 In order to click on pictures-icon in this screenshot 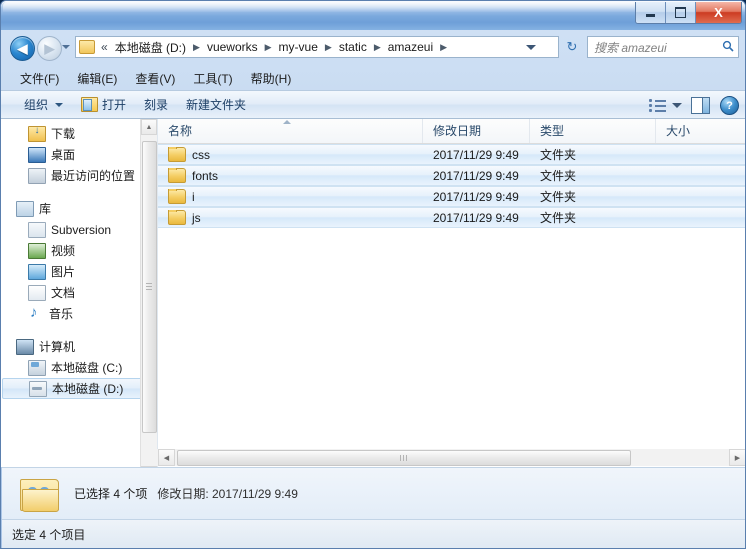, I will do `click(37, 271)`.